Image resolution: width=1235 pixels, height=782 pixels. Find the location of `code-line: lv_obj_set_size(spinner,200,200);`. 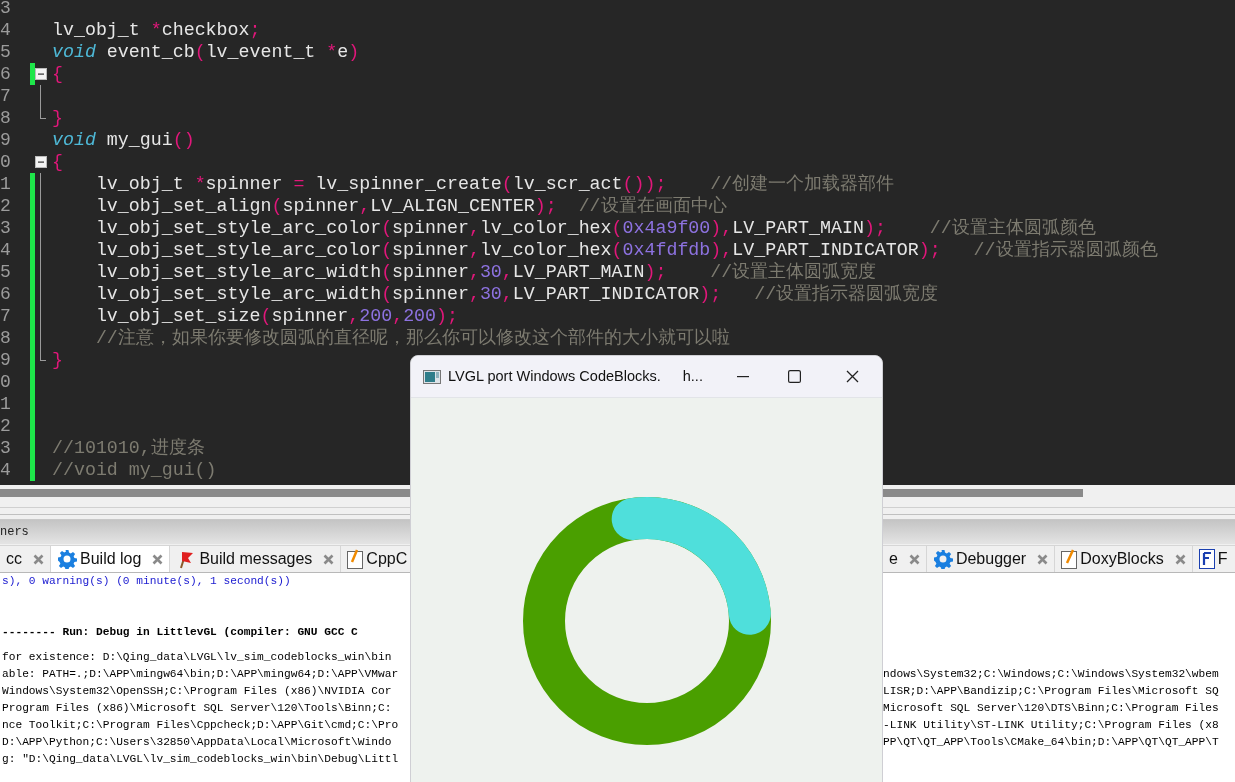

code-line: lv_obj_set_size(spinner,200,200); is located at coordinates (276, 316).